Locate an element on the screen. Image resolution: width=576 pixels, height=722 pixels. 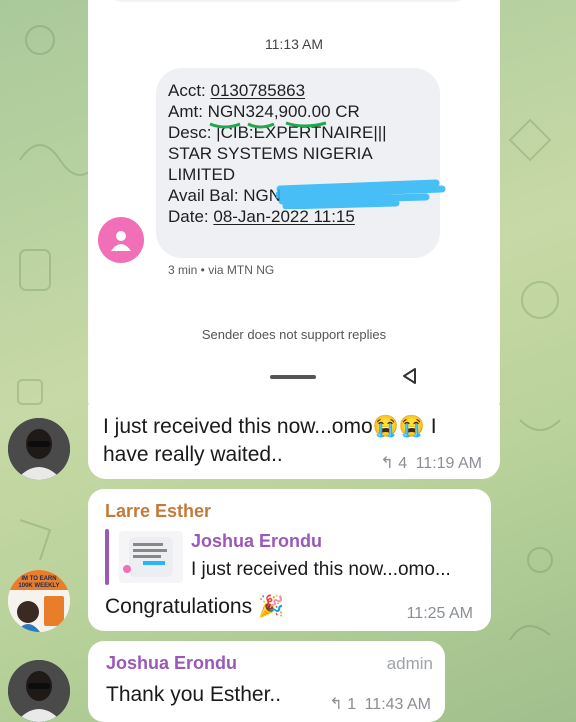
message-meta: ↰ 4 11:19 AM is located at coordinates (431, 463).